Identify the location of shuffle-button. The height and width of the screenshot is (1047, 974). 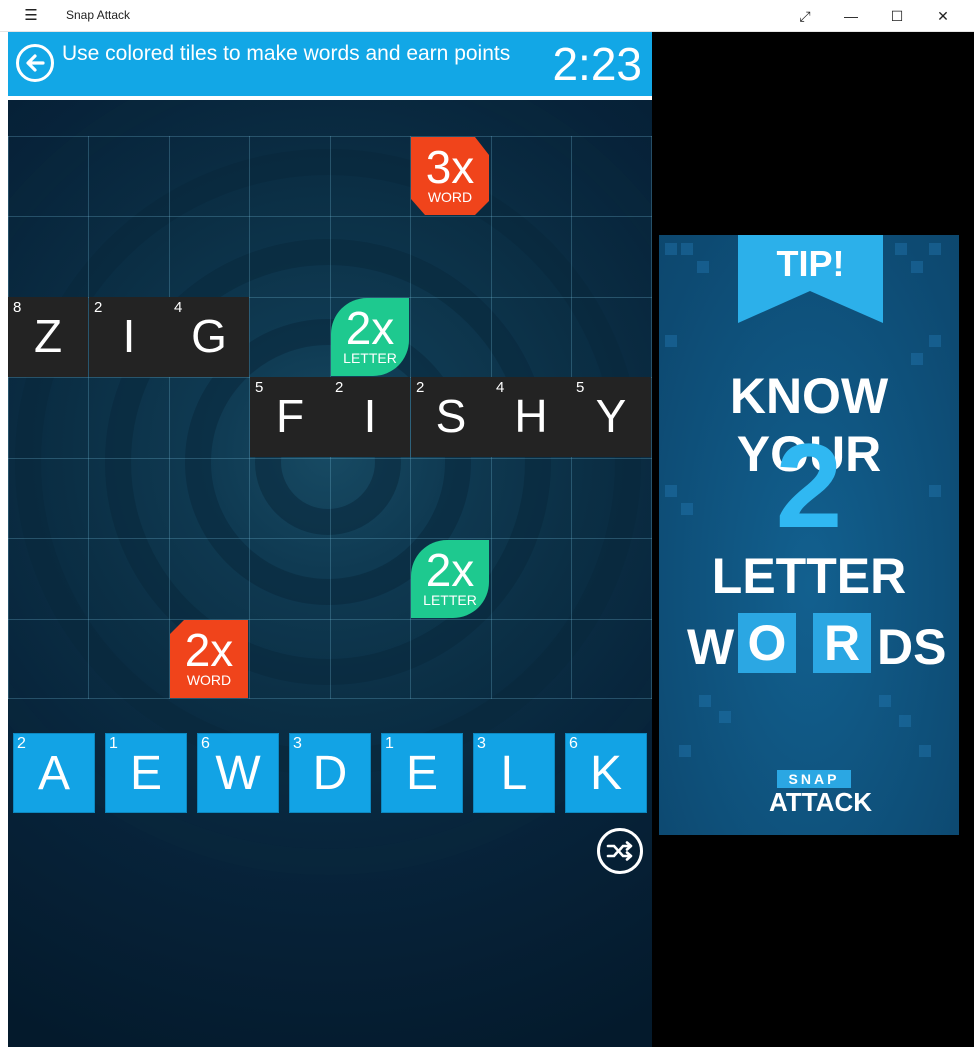
(620, 851).